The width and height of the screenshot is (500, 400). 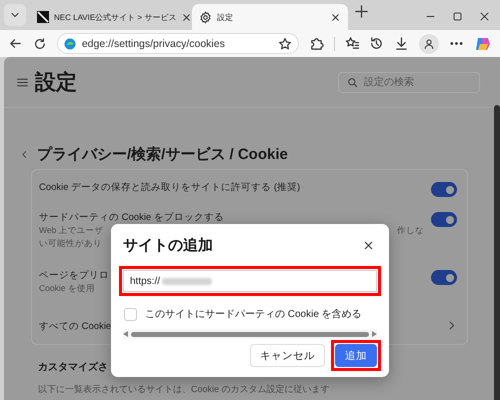 I want to click on scroll-left-icon, so click(x=125, y=334).